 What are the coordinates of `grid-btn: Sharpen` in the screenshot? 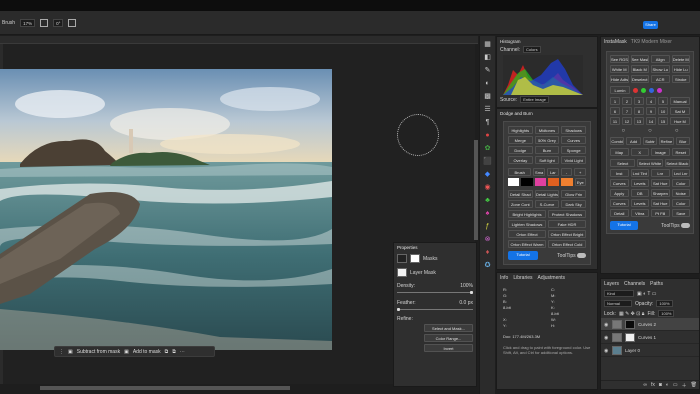 It's located at (660, 193).